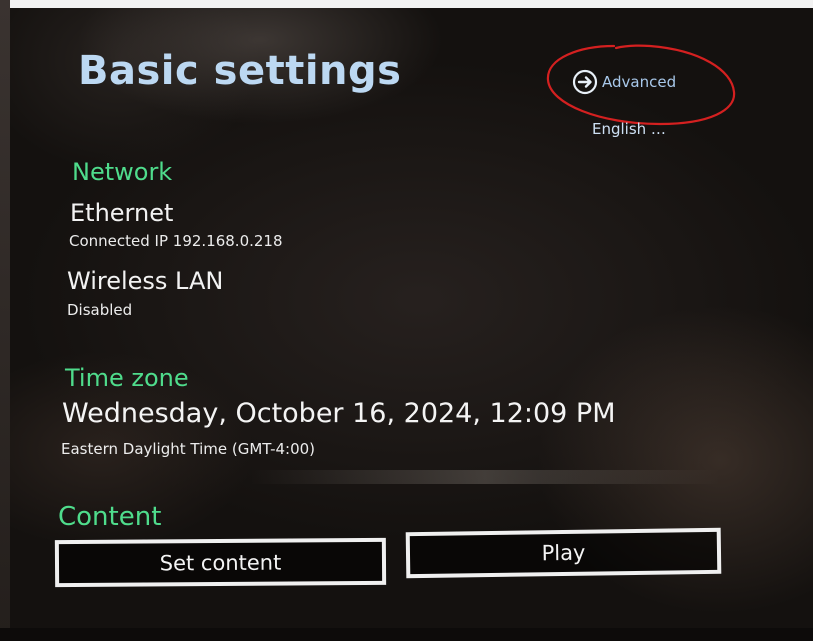 This screenshot has width=813, height=641. I want to click on content-section-heading: Content, so click(110, 517).